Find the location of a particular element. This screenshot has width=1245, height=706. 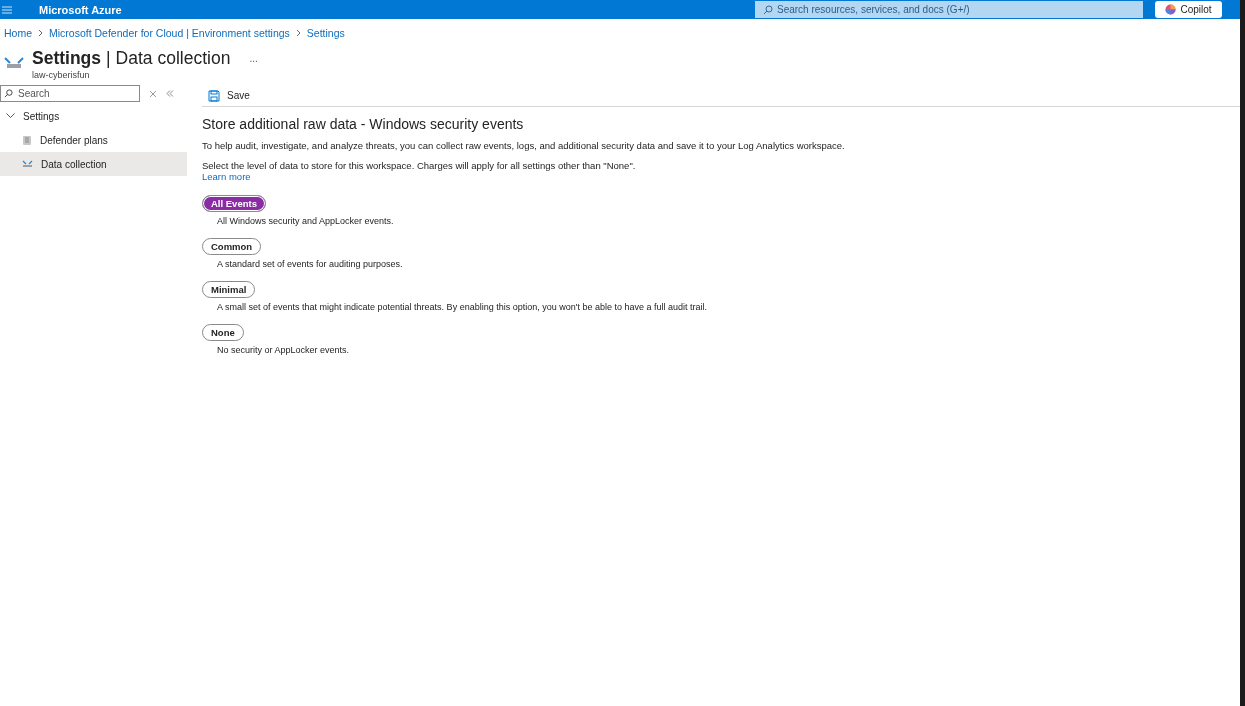

page-title: Settings is located at coordinates (67, 58).